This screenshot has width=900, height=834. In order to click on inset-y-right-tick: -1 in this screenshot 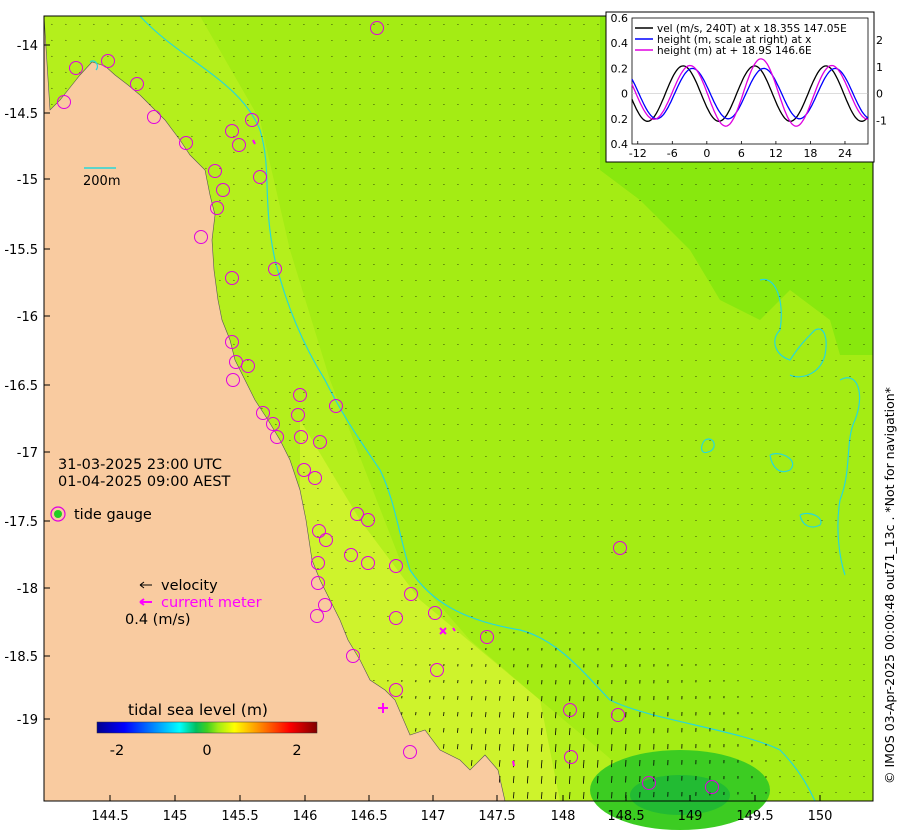, I will do `click(881, 120)`.